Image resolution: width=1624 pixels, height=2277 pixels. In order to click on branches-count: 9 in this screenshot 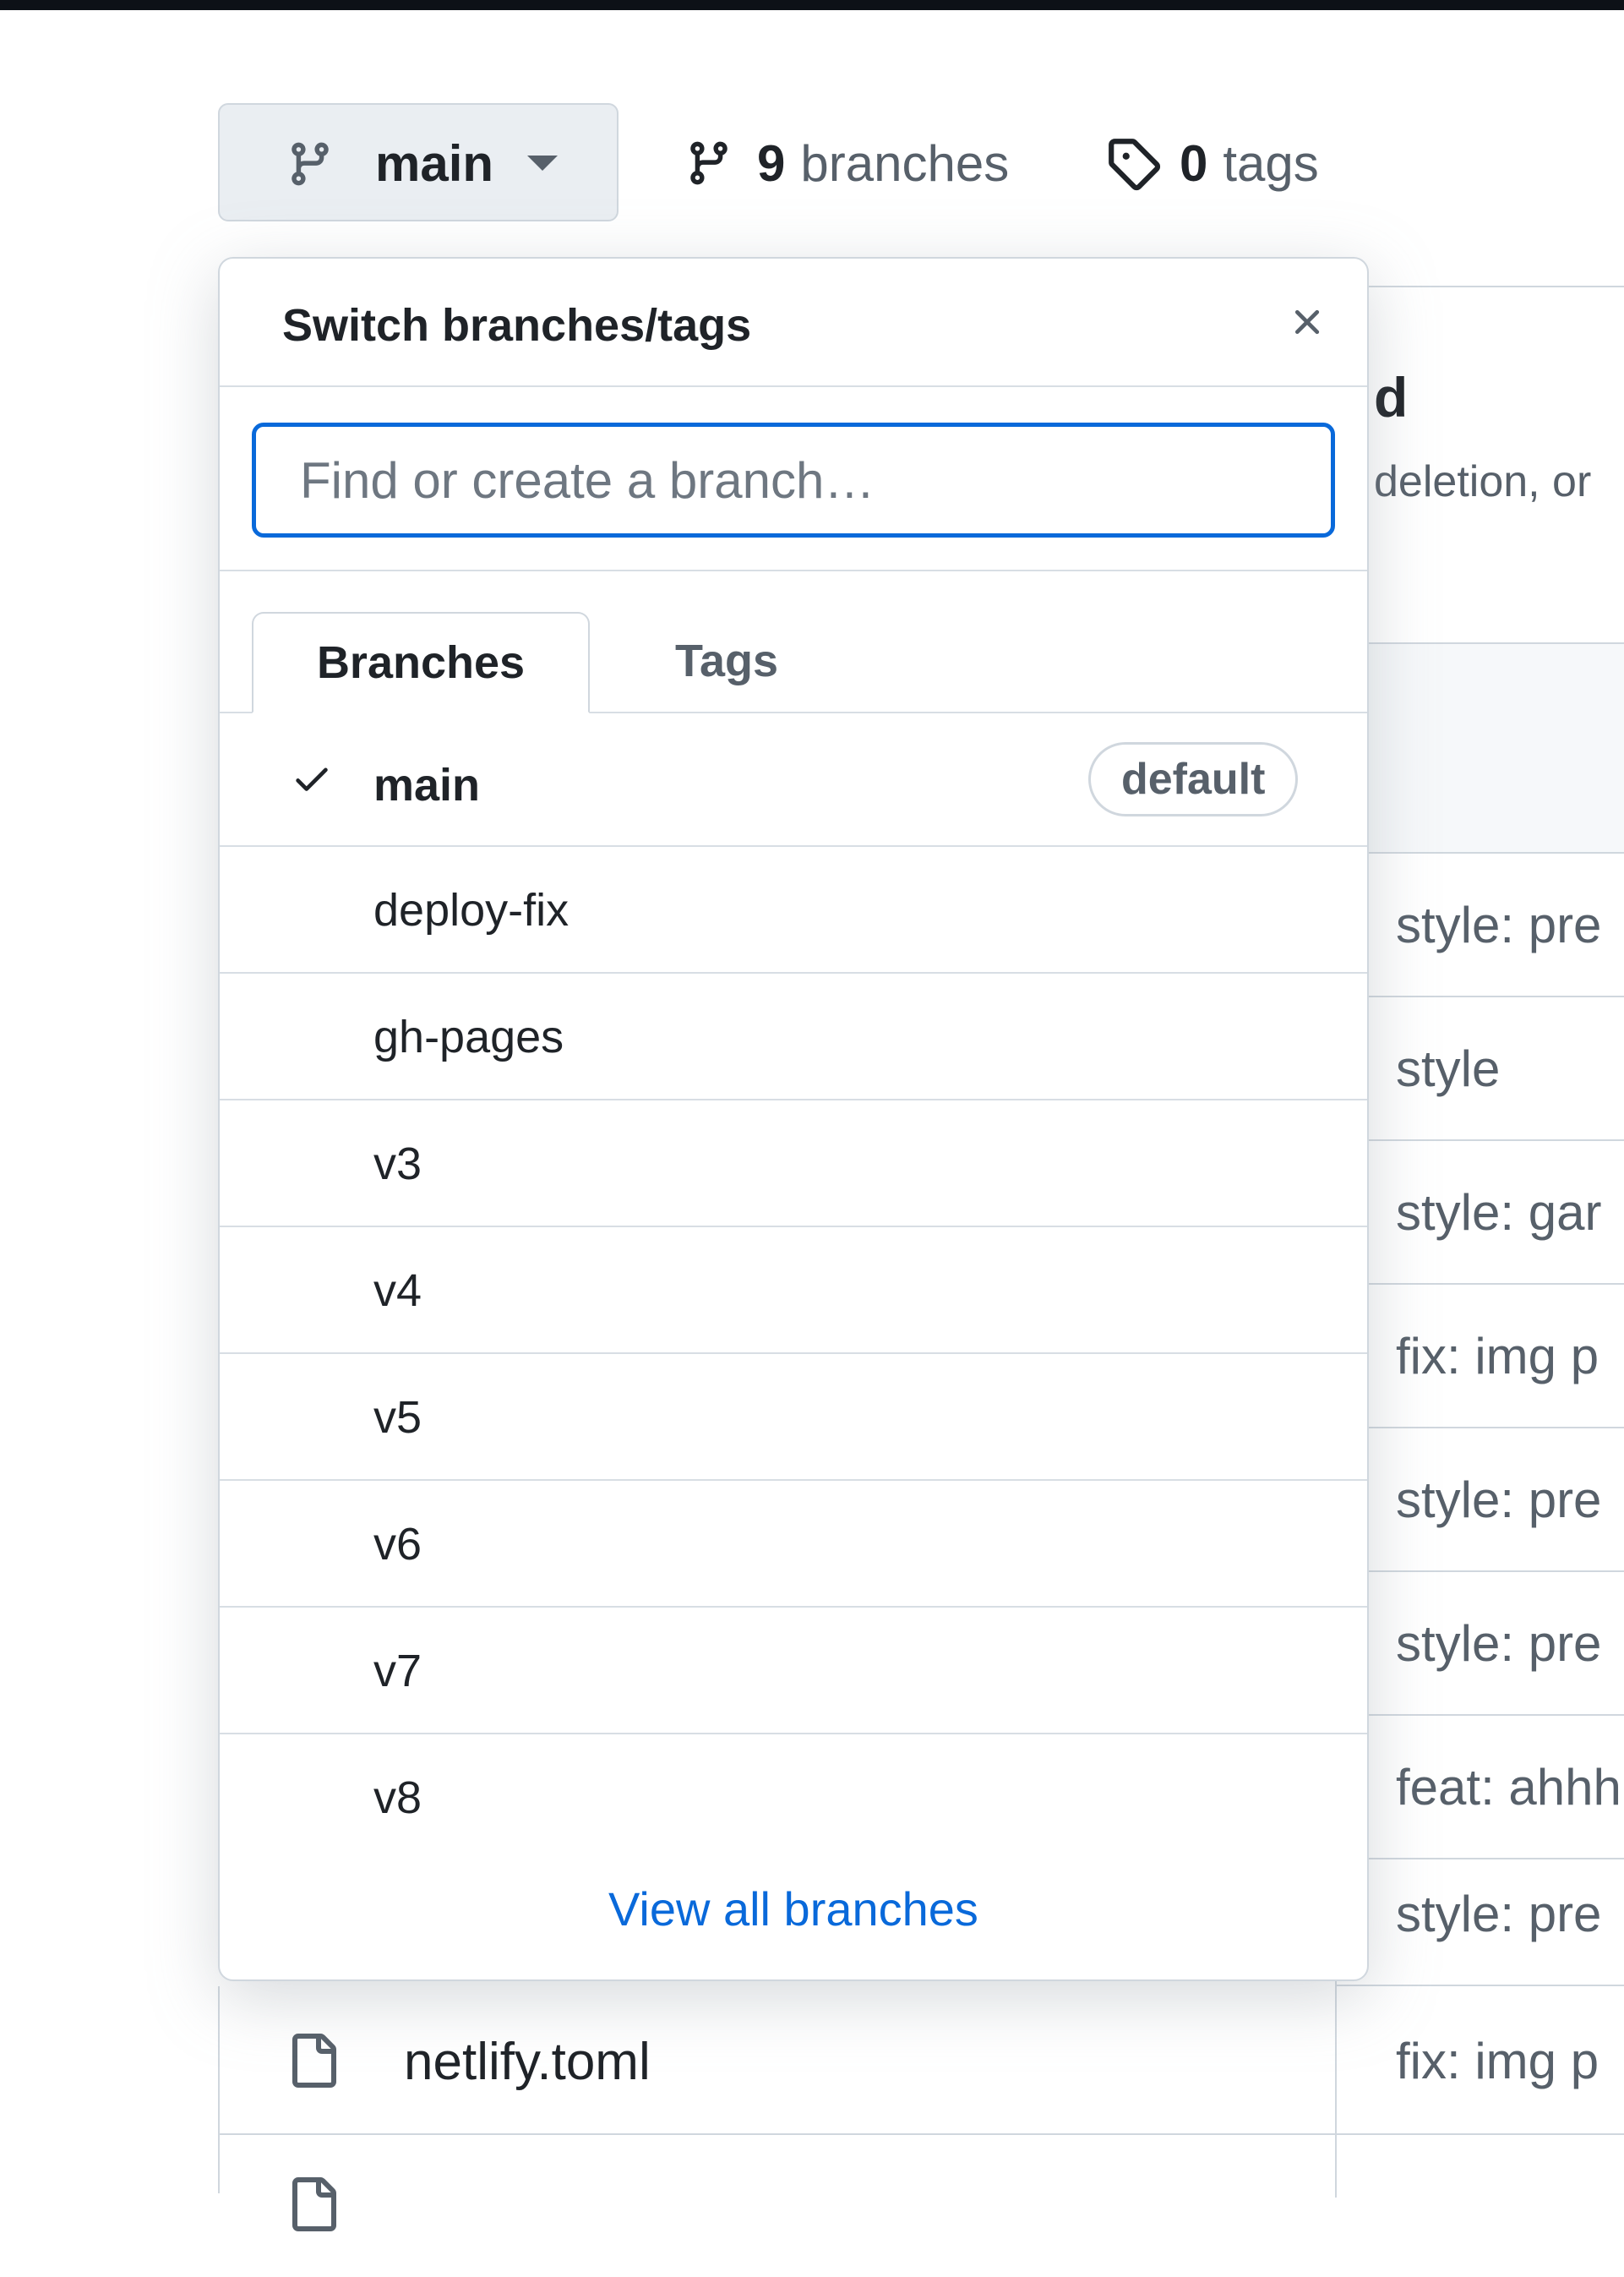, I will do `click(771, 163)`.